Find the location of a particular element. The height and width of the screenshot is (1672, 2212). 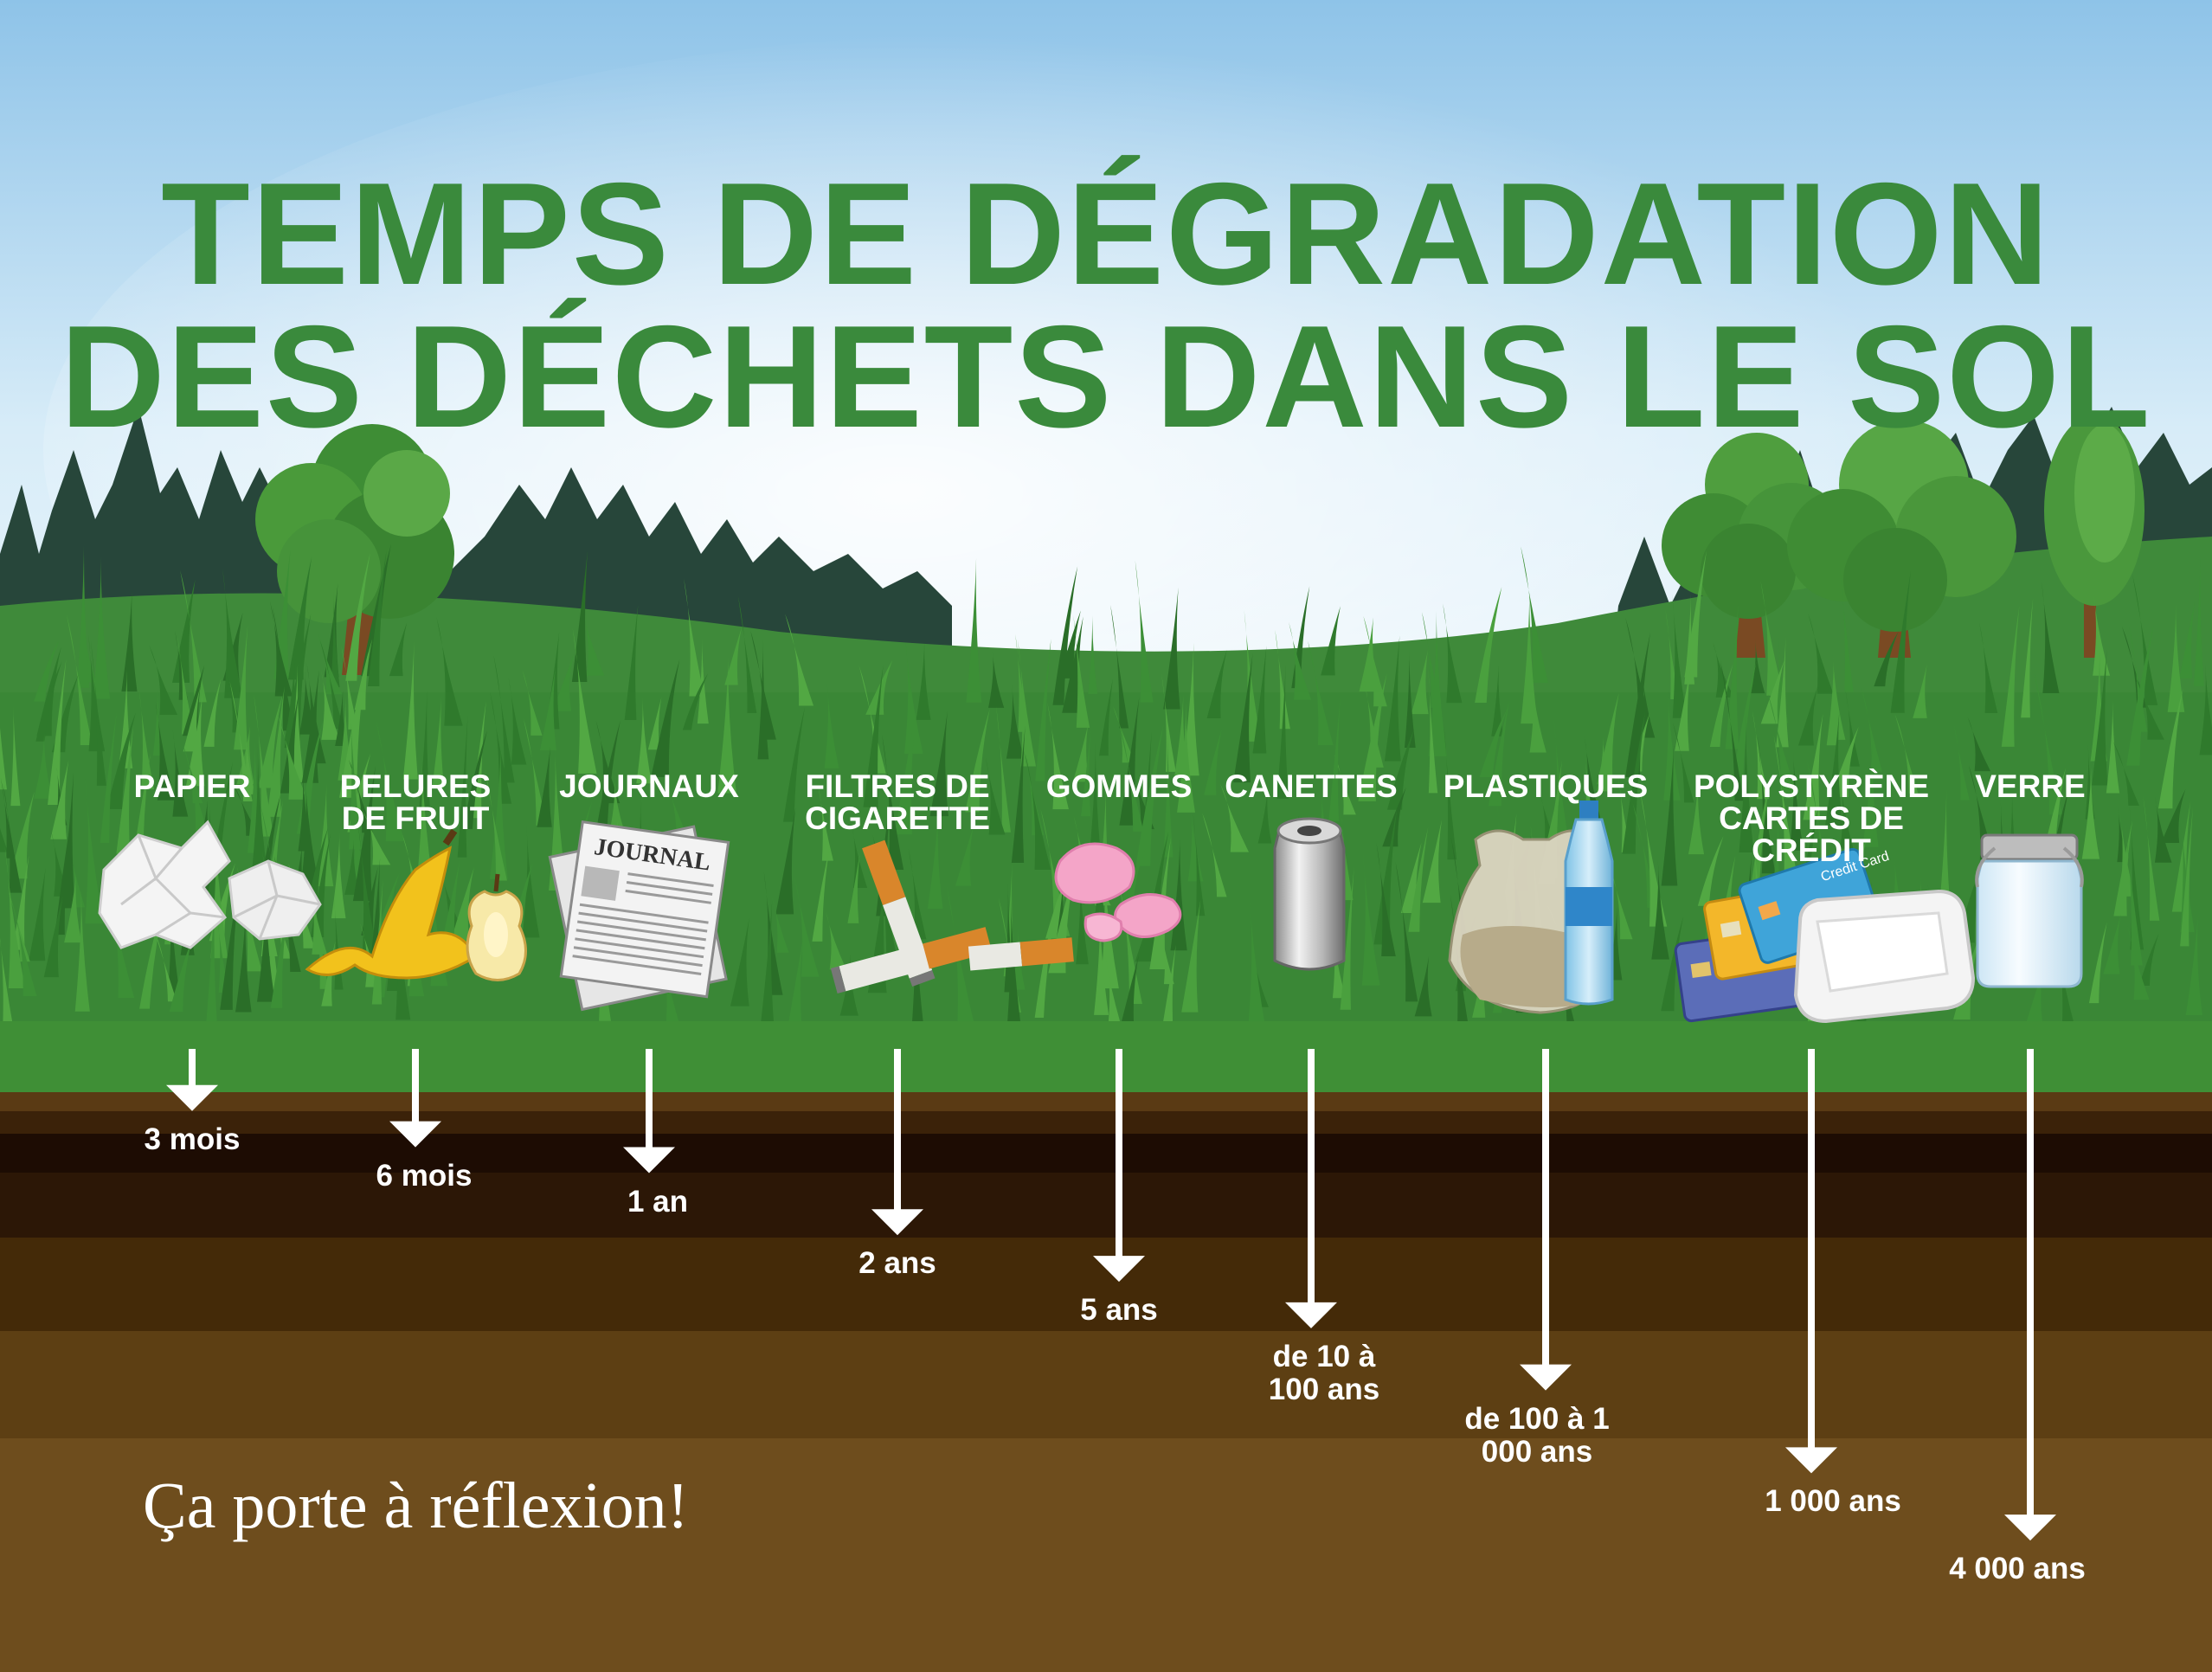

item-time: de 100 à 1 000 ans is located at coordinates (1537, 1435).